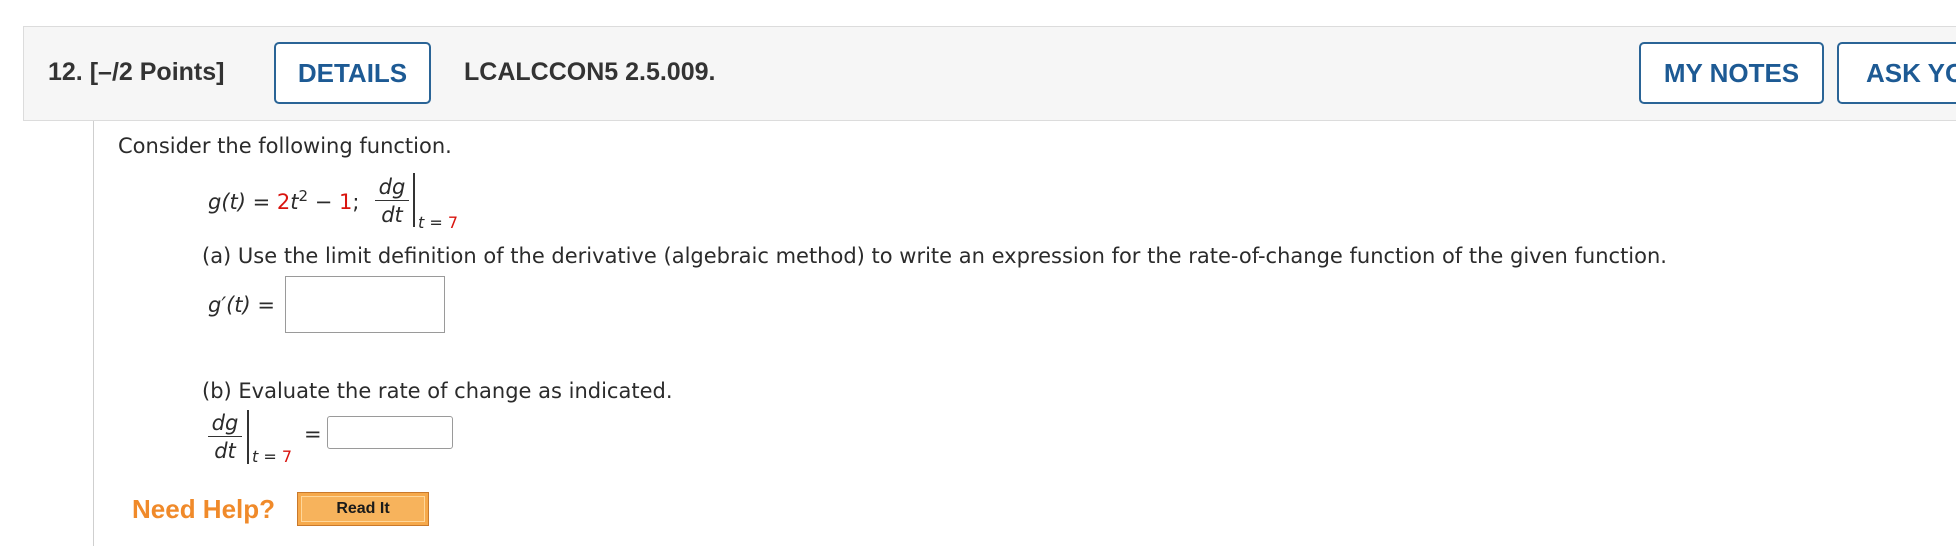 This screenshot has width=1956, height=546. What do you see at coordinates (1731, 73) in the screenshot?
I see `my-notes-button: MY NOTES` at bounding box center [1731, 73].